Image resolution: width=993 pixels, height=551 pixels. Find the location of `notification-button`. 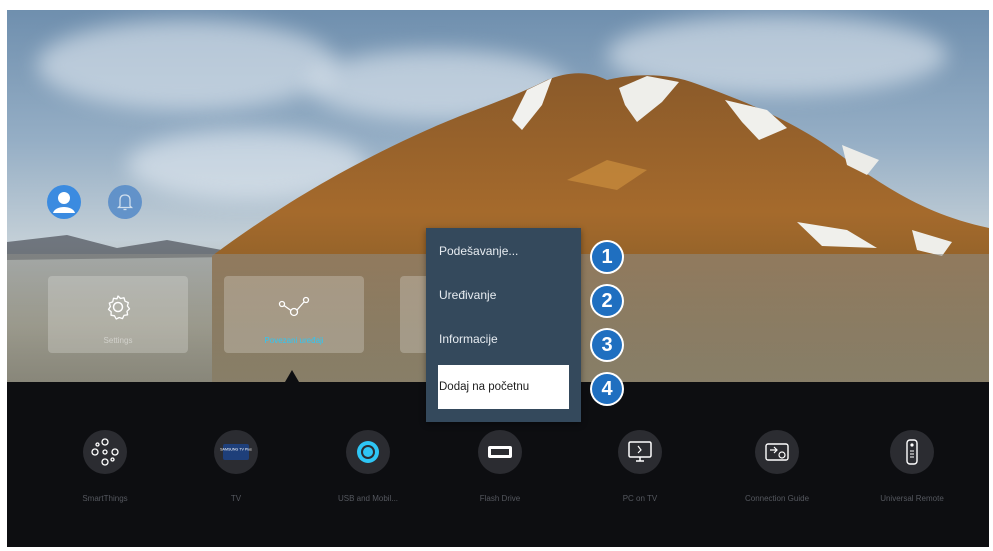

notification-button is located at coordinates (125, 202).